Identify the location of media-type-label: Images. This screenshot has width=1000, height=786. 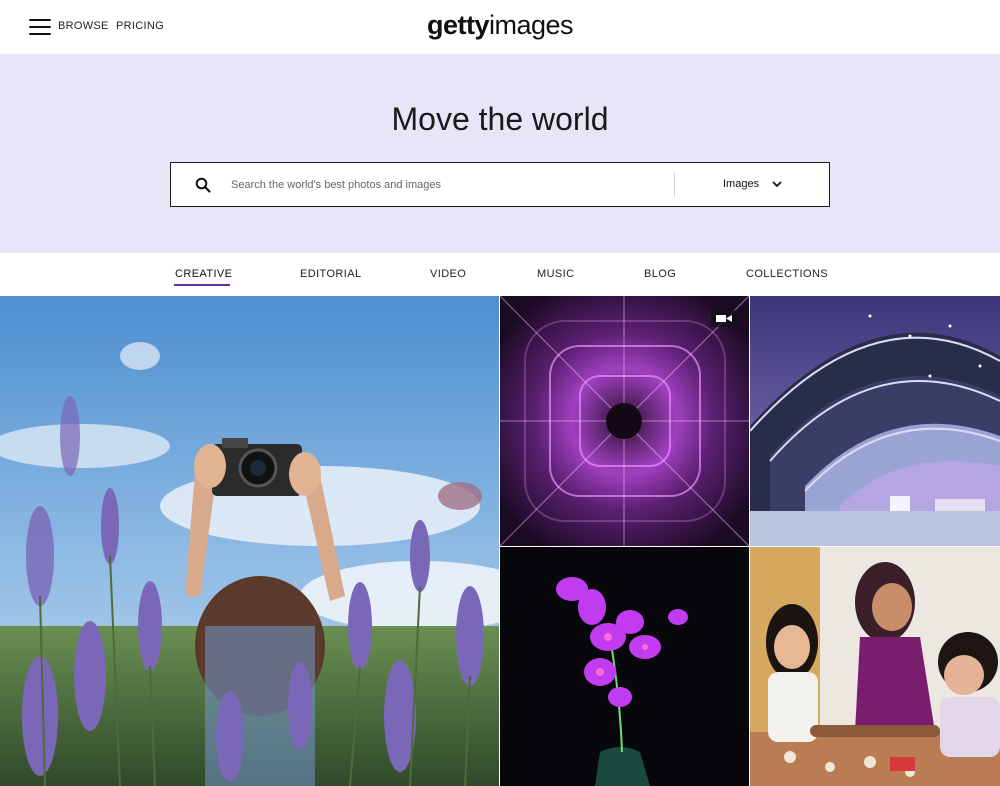
(741, 184).